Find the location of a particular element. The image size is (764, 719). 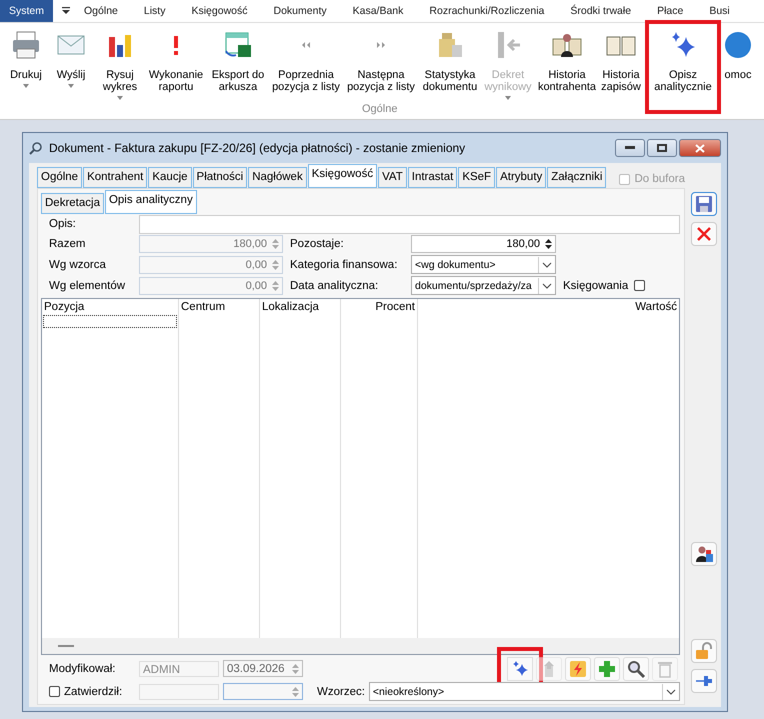

column-header: Wartość is located at coordinates (548, 307).